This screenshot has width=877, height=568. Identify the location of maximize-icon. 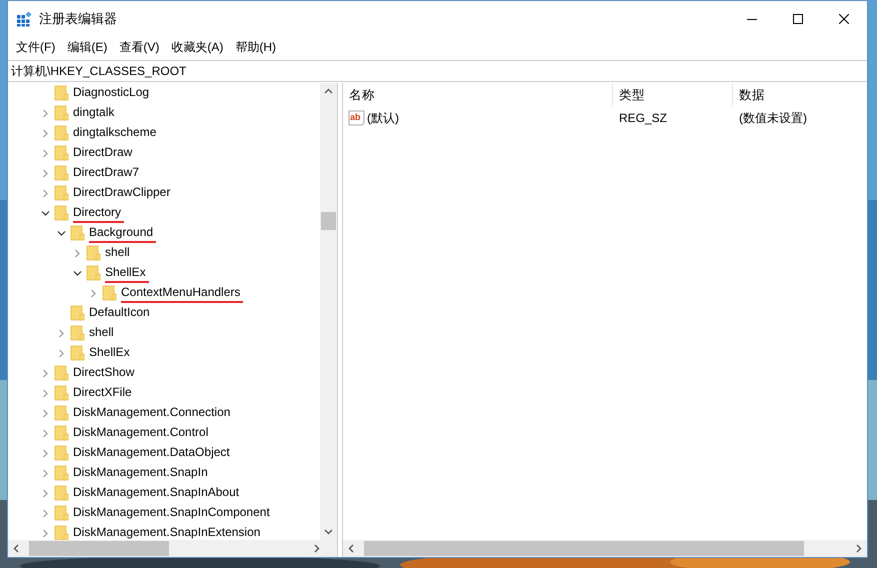
(798, 19).